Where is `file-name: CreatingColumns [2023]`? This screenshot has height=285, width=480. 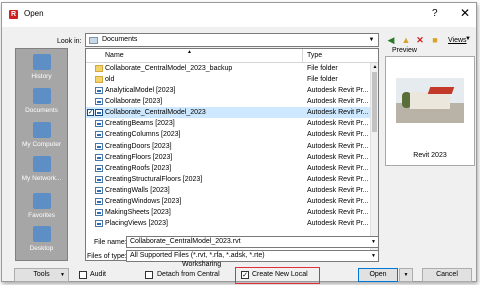 file-name: CreatingColumns [2023] is located at coordinates (143, 135).